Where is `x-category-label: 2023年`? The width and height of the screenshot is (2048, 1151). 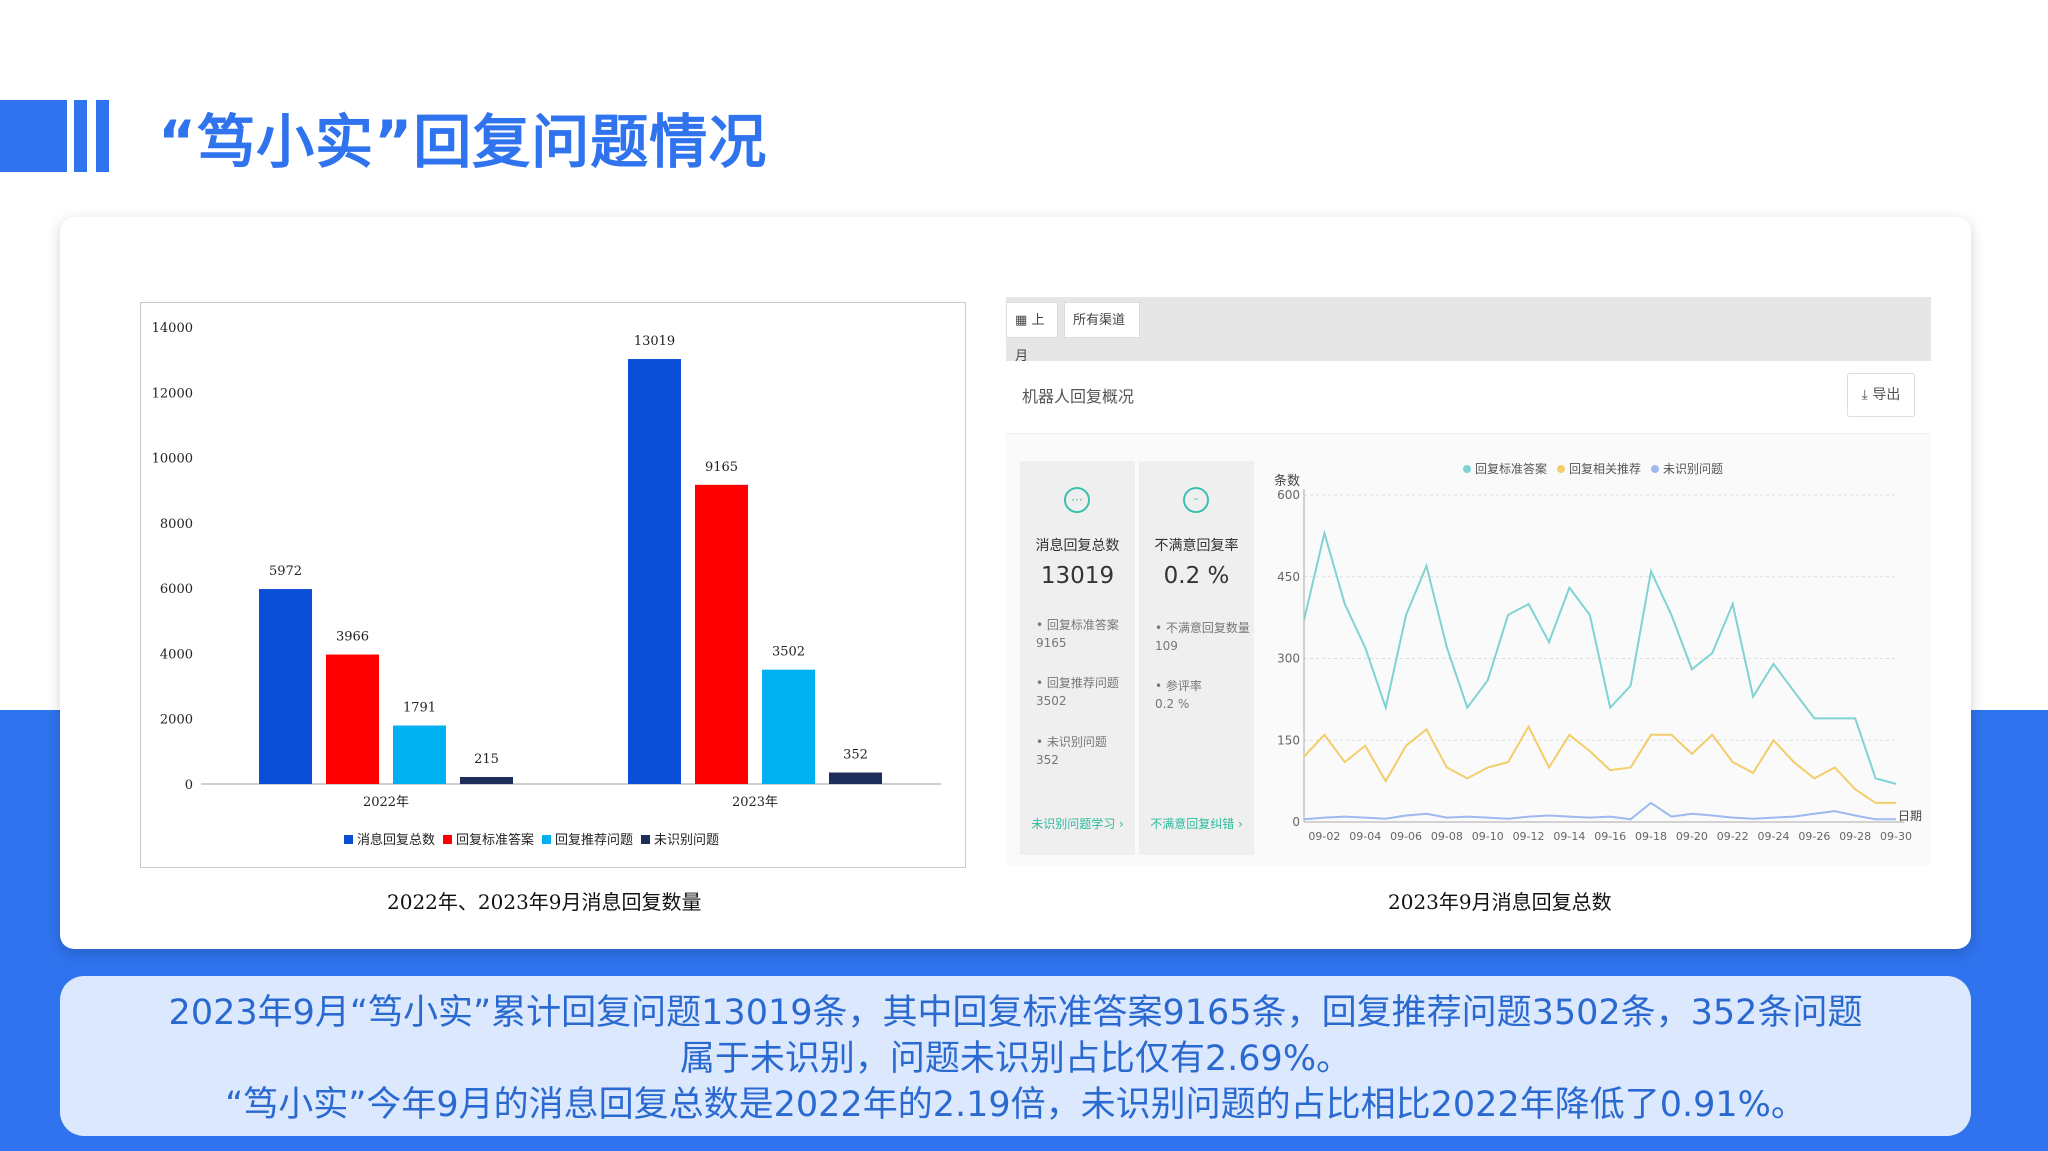 x-category-label: 2023年 is located at coordinates (755, 802).